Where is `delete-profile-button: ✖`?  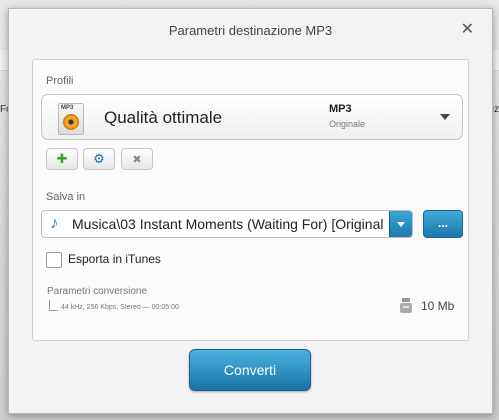 delete-profile-button: ✖ is located at coordinates (137, 159).